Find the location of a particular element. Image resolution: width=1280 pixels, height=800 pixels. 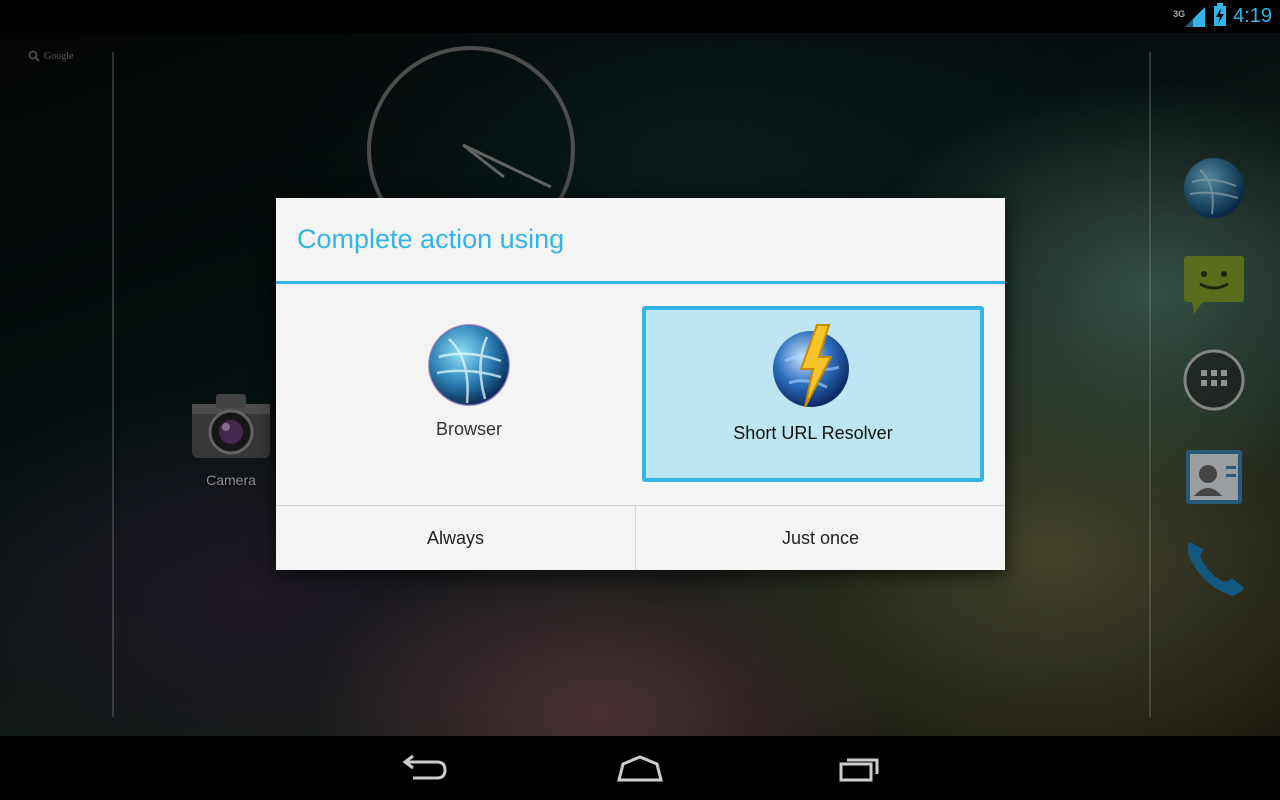

status-icons: 3G 4:19 is located at coordinates (1222, 16).